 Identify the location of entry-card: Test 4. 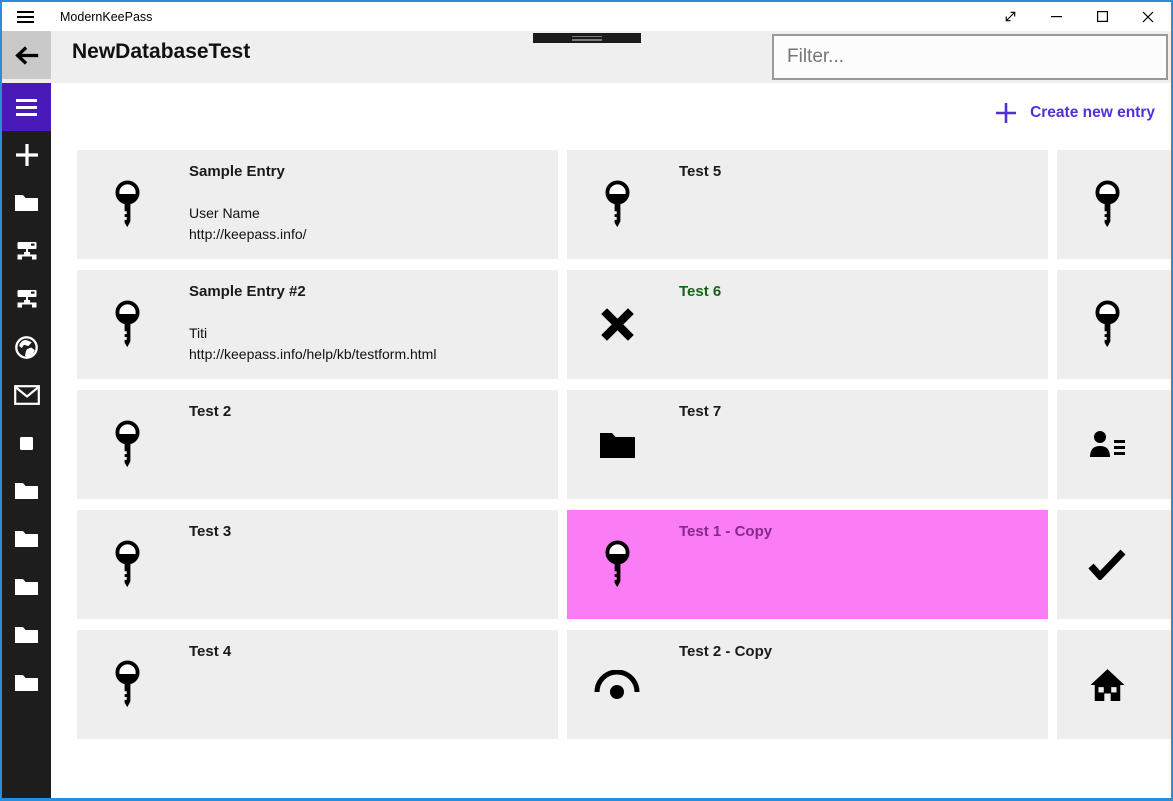
(317, 684).